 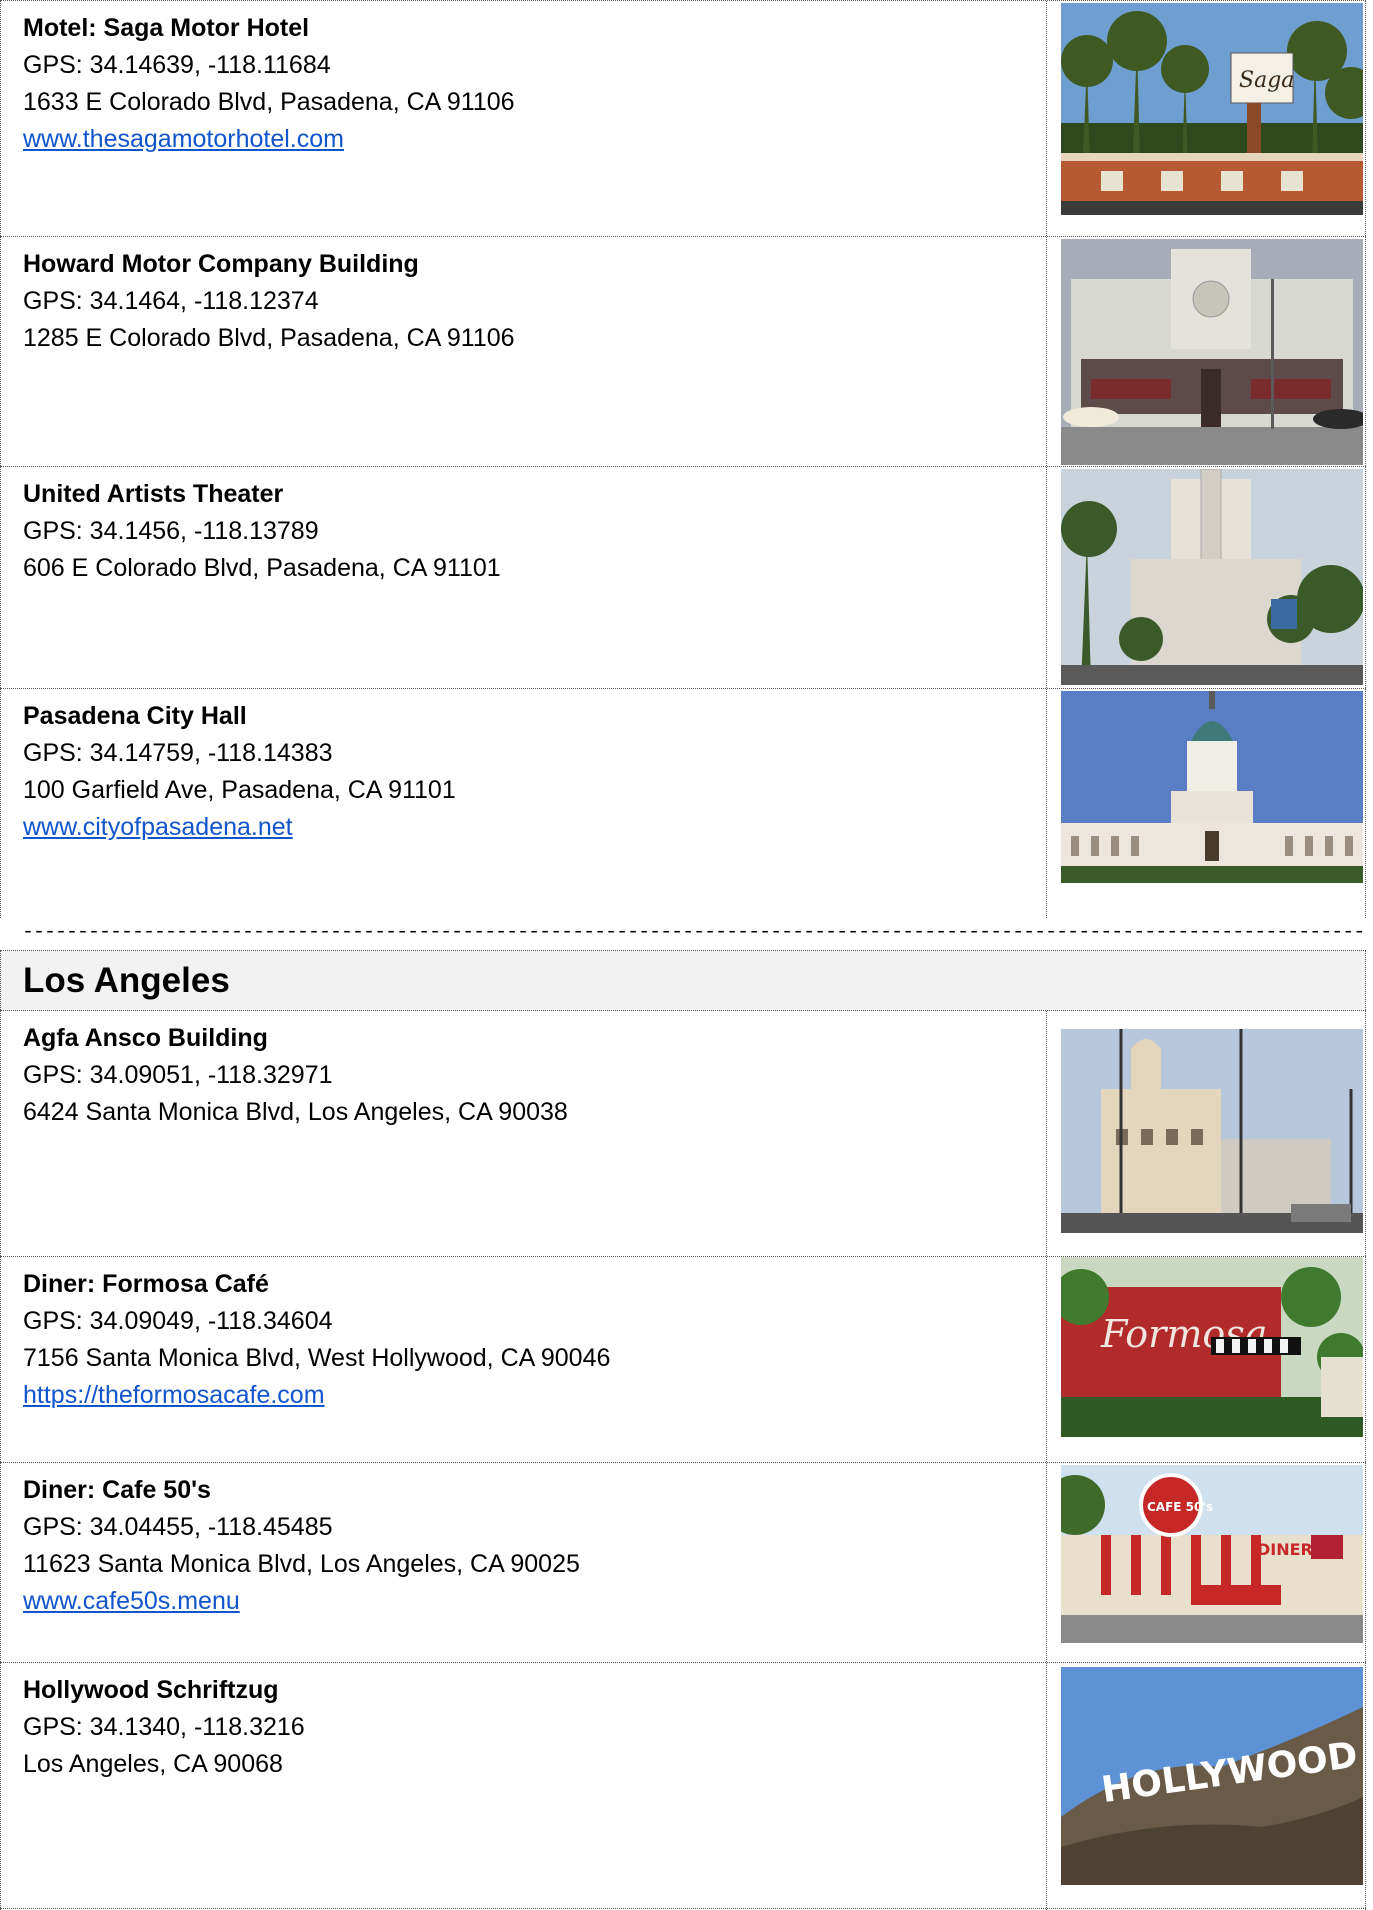 What do you see at coordinates (534, 1601) in the screenshot?
I see `entry-link: www.cafe50s.menu` at bounding box center [534, 1601].